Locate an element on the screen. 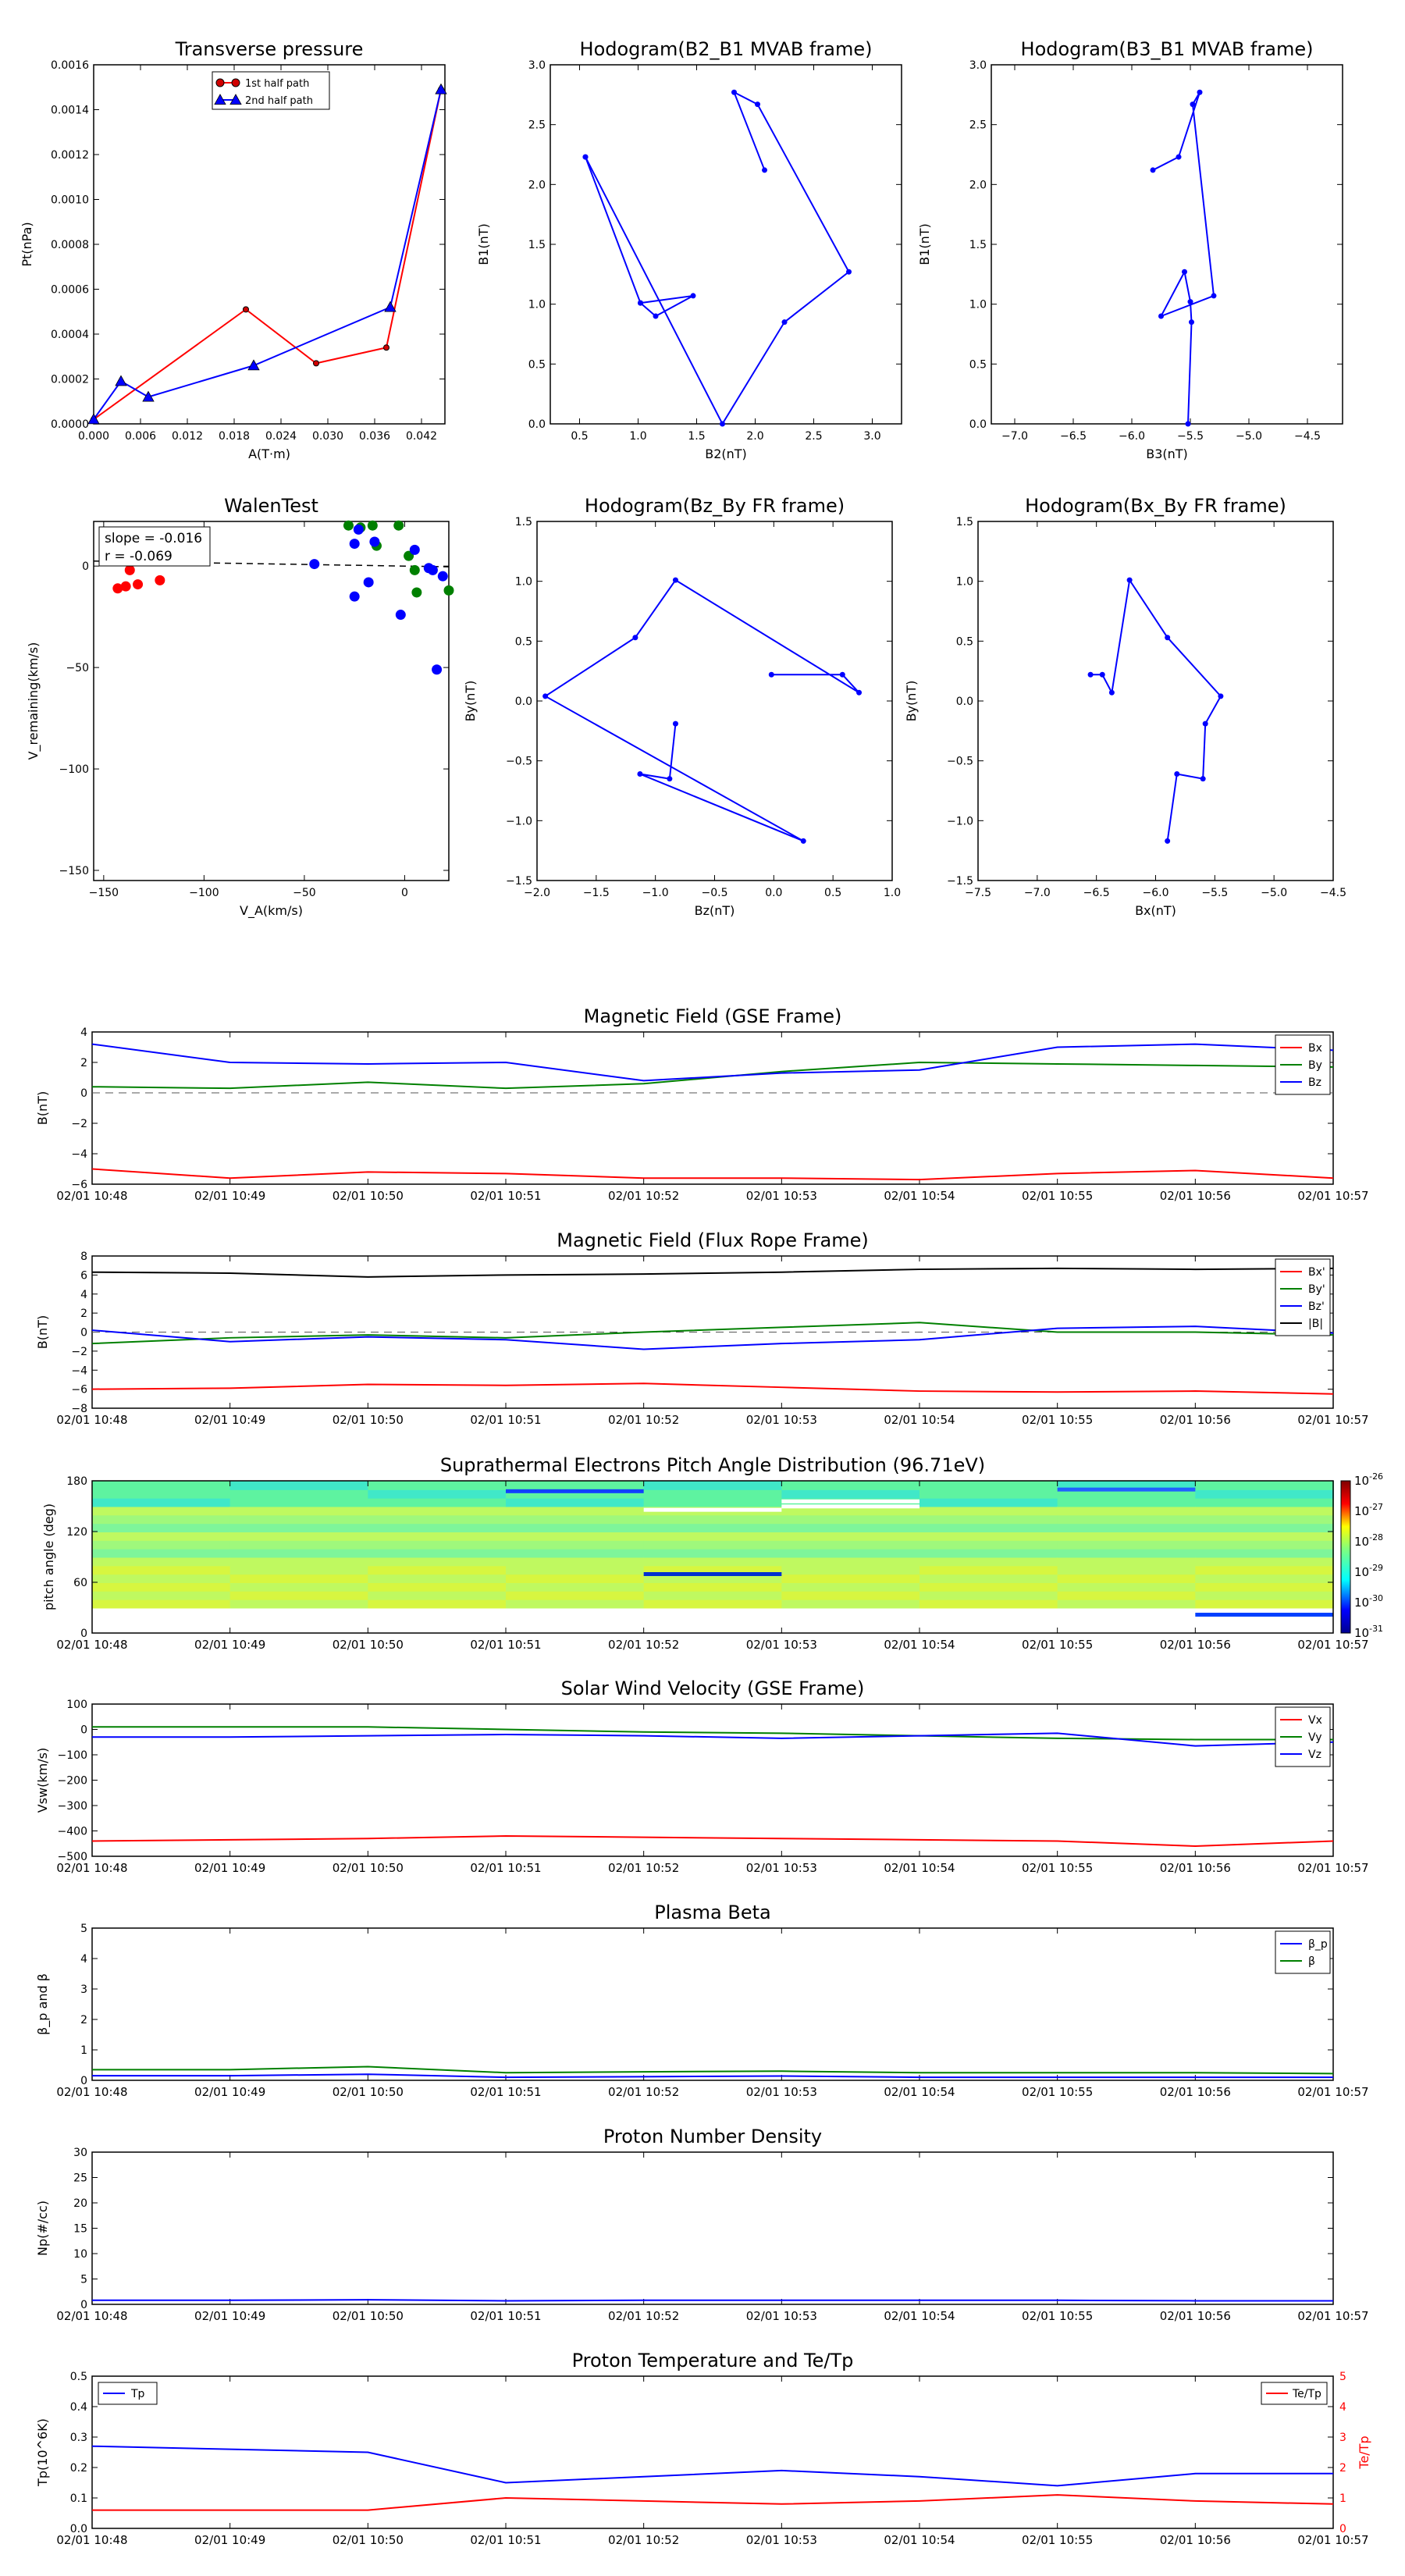 Image resolution: width=1405 pixels, height=2576 pixels. colorbar-tick-label: 10-30 is located at coordinates (1368, 1601).